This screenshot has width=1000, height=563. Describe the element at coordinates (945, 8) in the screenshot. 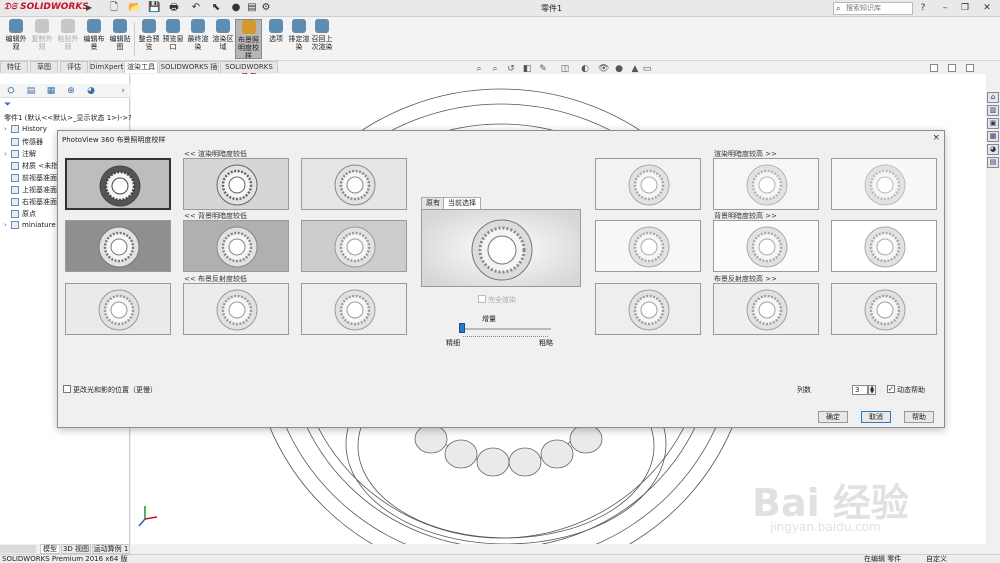

I see `minimize-icon: –` at that location.